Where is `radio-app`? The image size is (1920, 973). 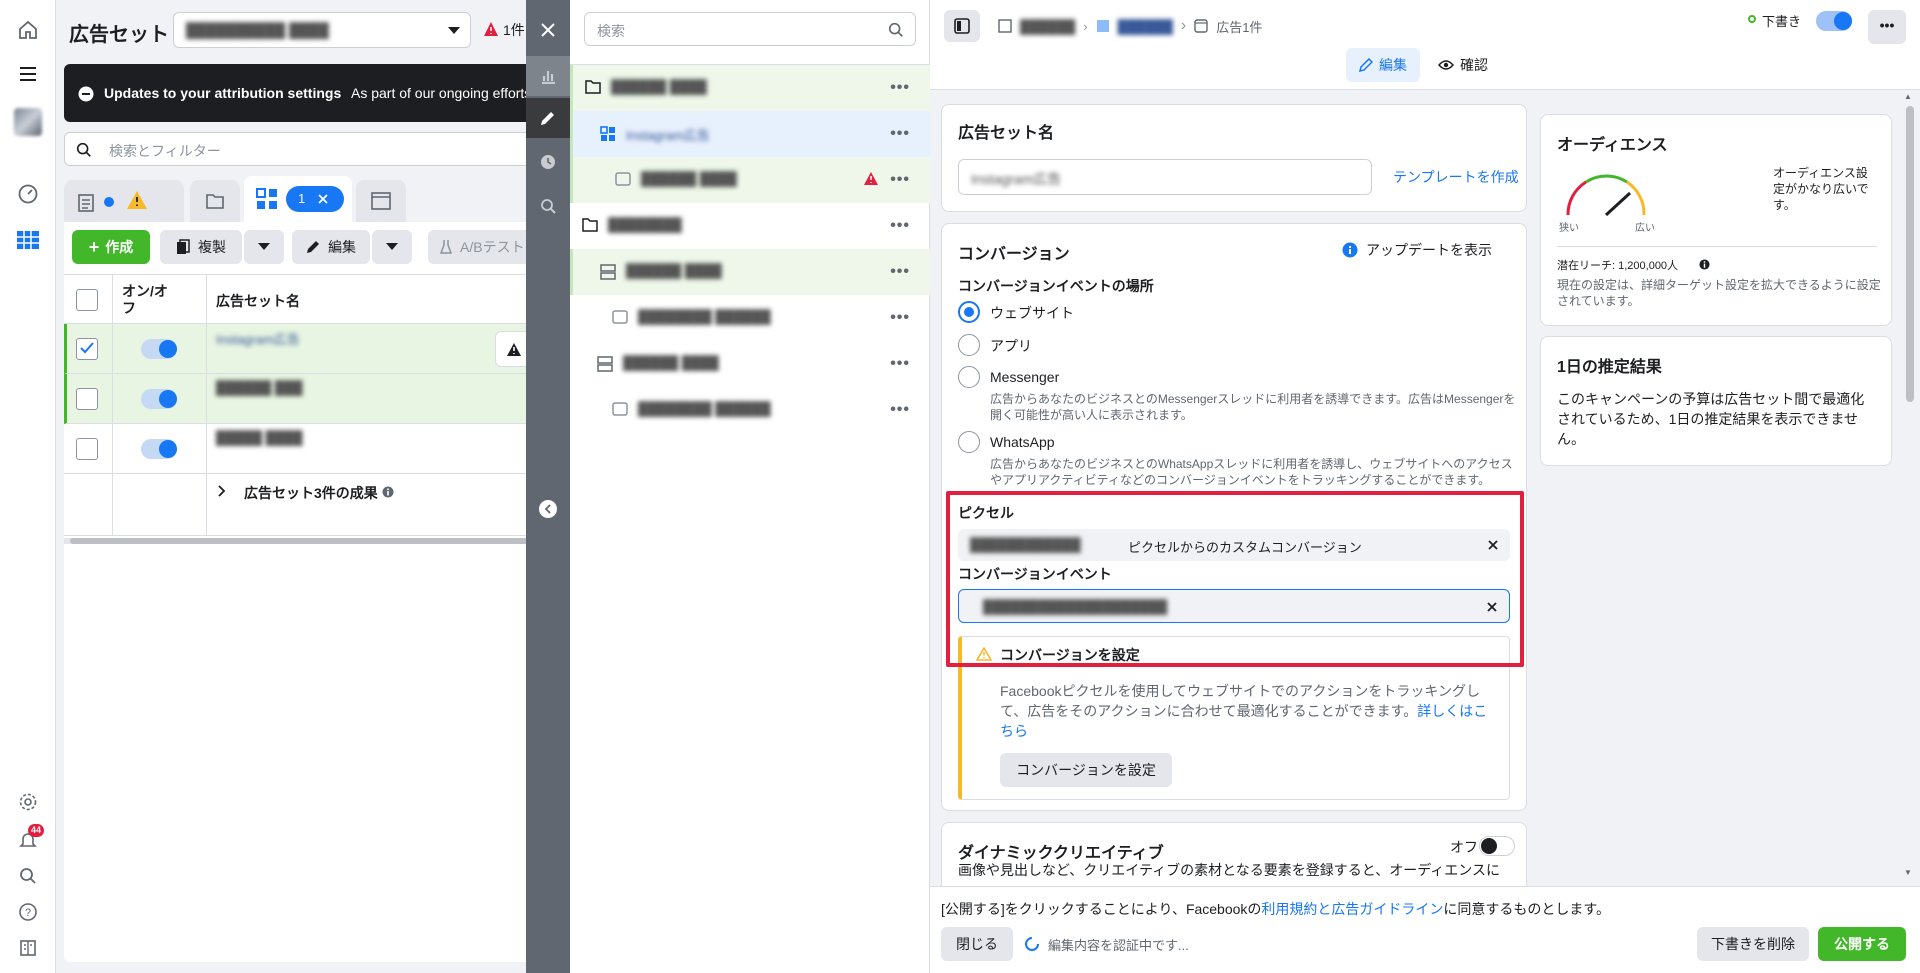
radio-app is located at coordinates (969, 345).